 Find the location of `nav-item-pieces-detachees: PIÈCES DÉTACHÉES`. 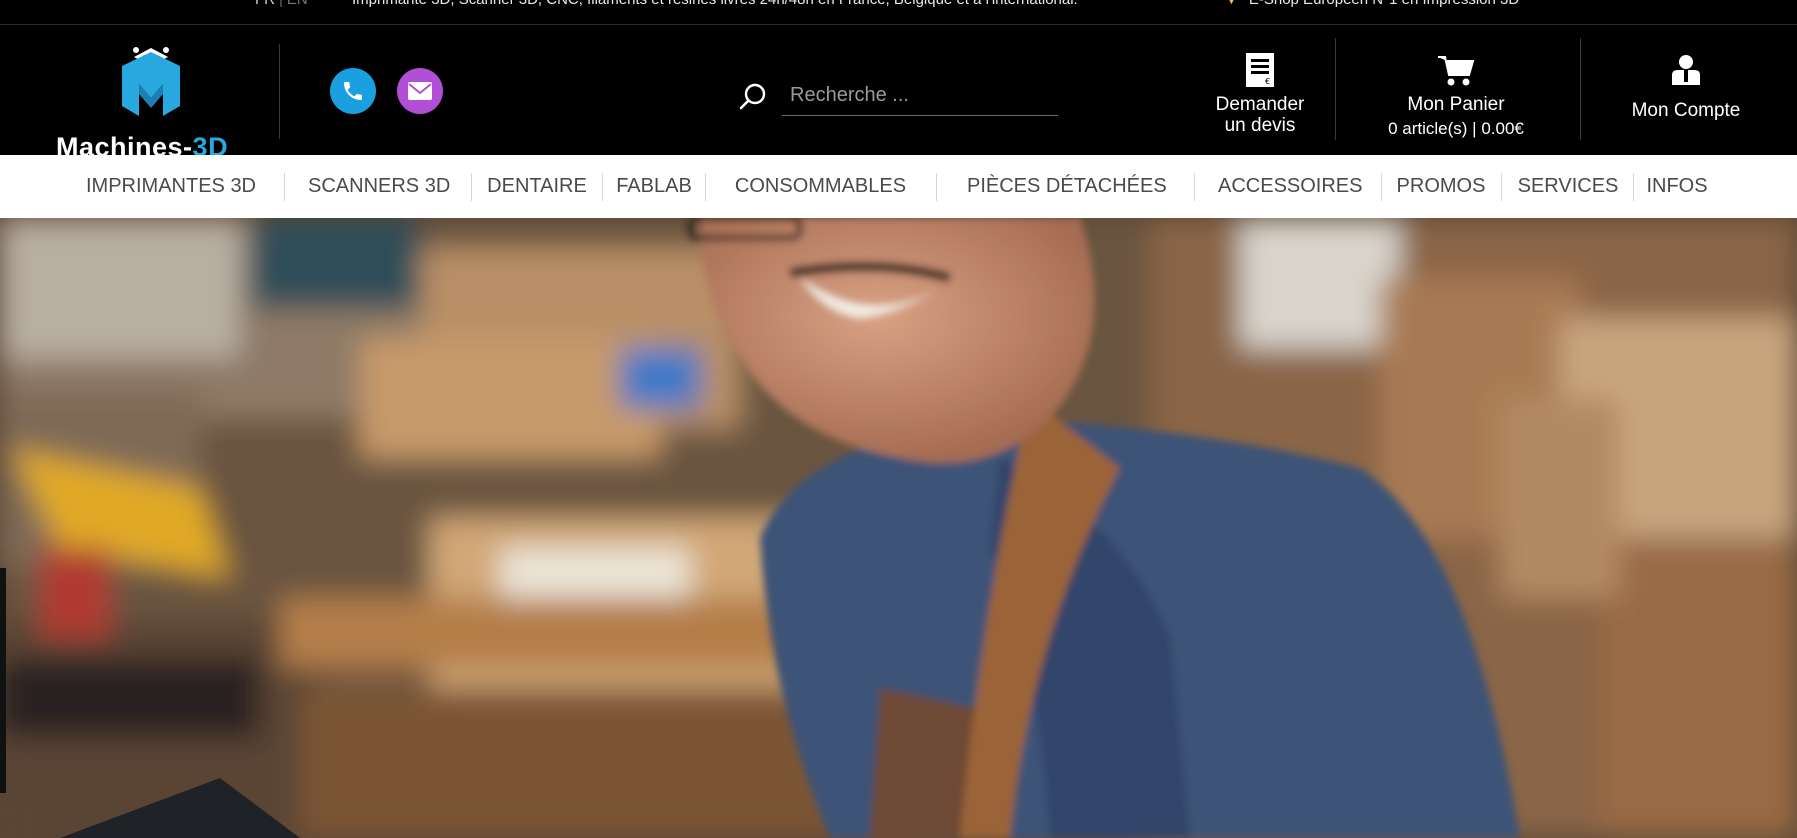

nav-item-pieces-detachees: PIÈCES DÉTACHÉES is located at coordinates (1067, 186).